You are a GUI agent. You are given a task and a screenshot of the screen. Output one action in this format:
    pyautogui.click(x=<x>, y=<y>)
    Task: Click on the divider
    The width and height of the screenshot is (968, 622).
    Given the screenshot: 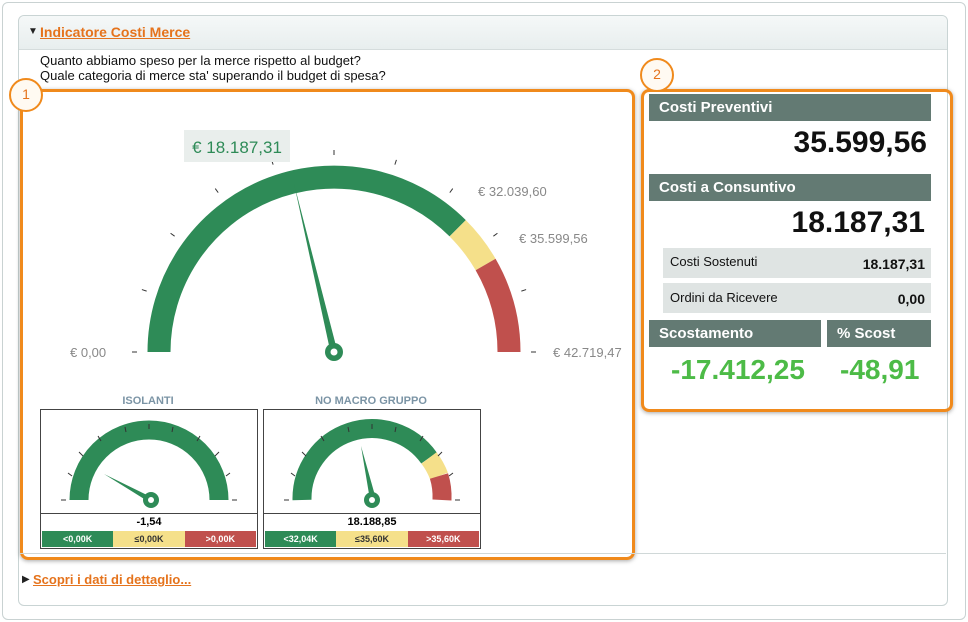 What is the action you would take?
    pyautogui.click(x=483, y=553)
    